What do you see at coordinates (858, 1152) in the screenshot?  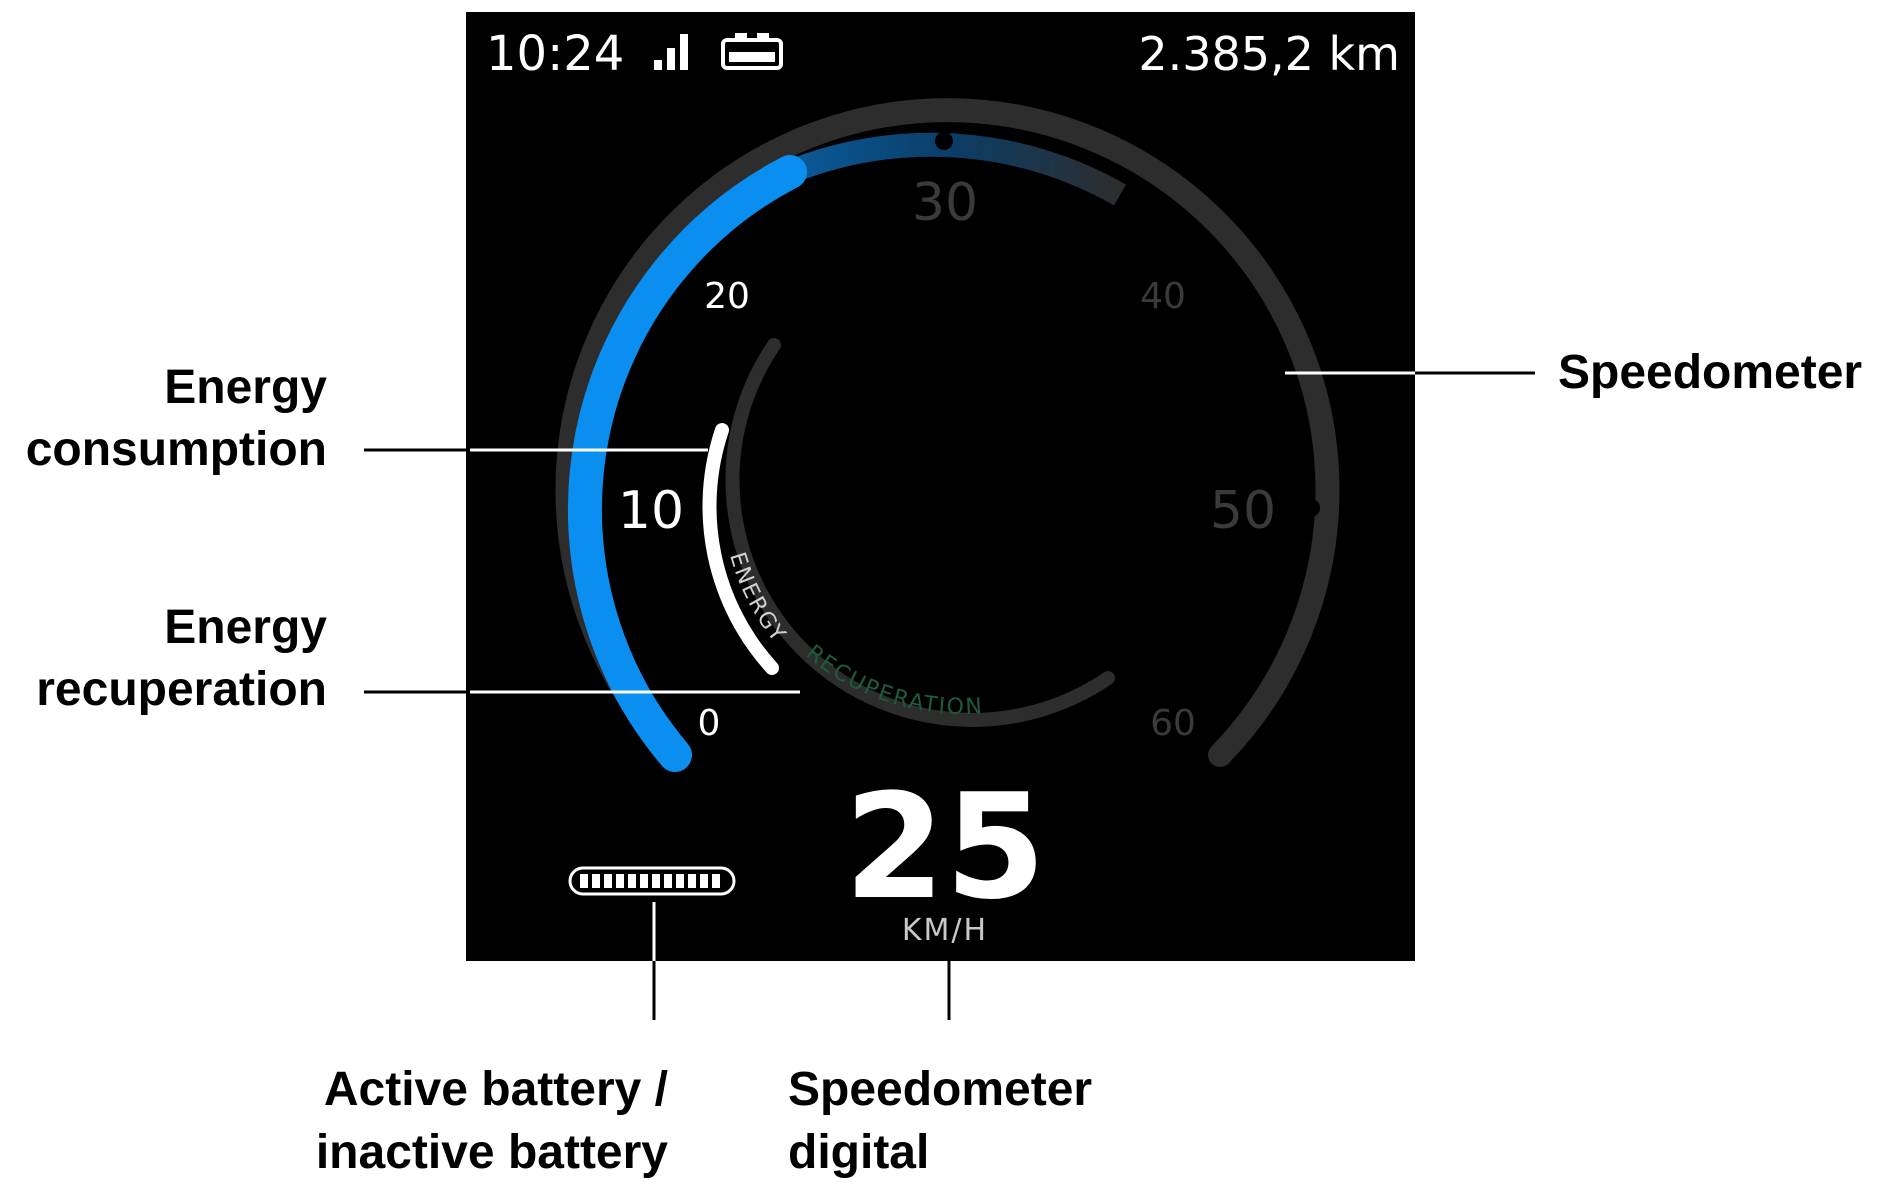 I see `callout-speedometer-digital-line2: digital` at bounding box center [858, 1152].